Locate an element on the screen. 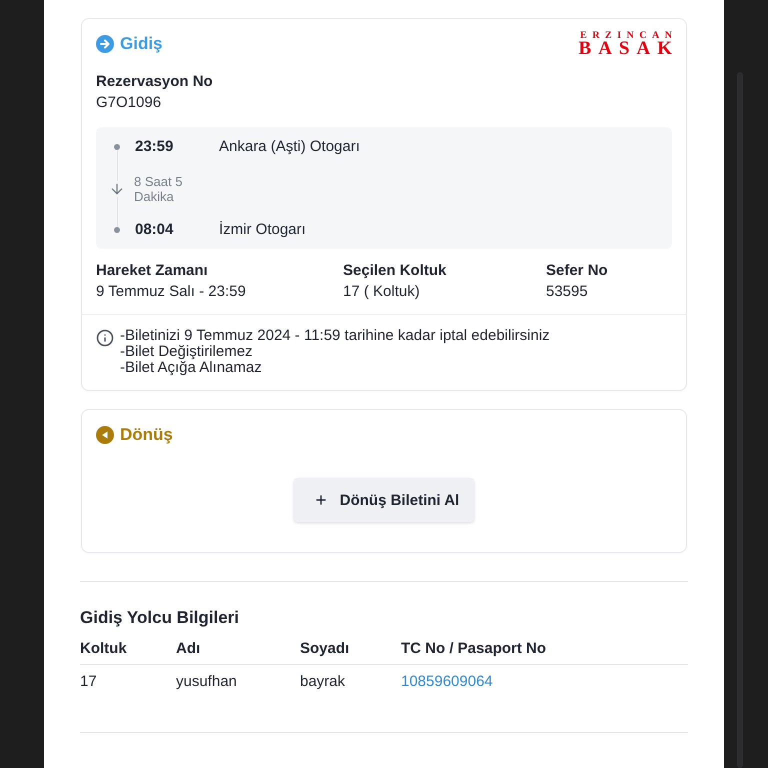  note-text: -Bilet Değiştirilemez is located at coordinates (186, 352).